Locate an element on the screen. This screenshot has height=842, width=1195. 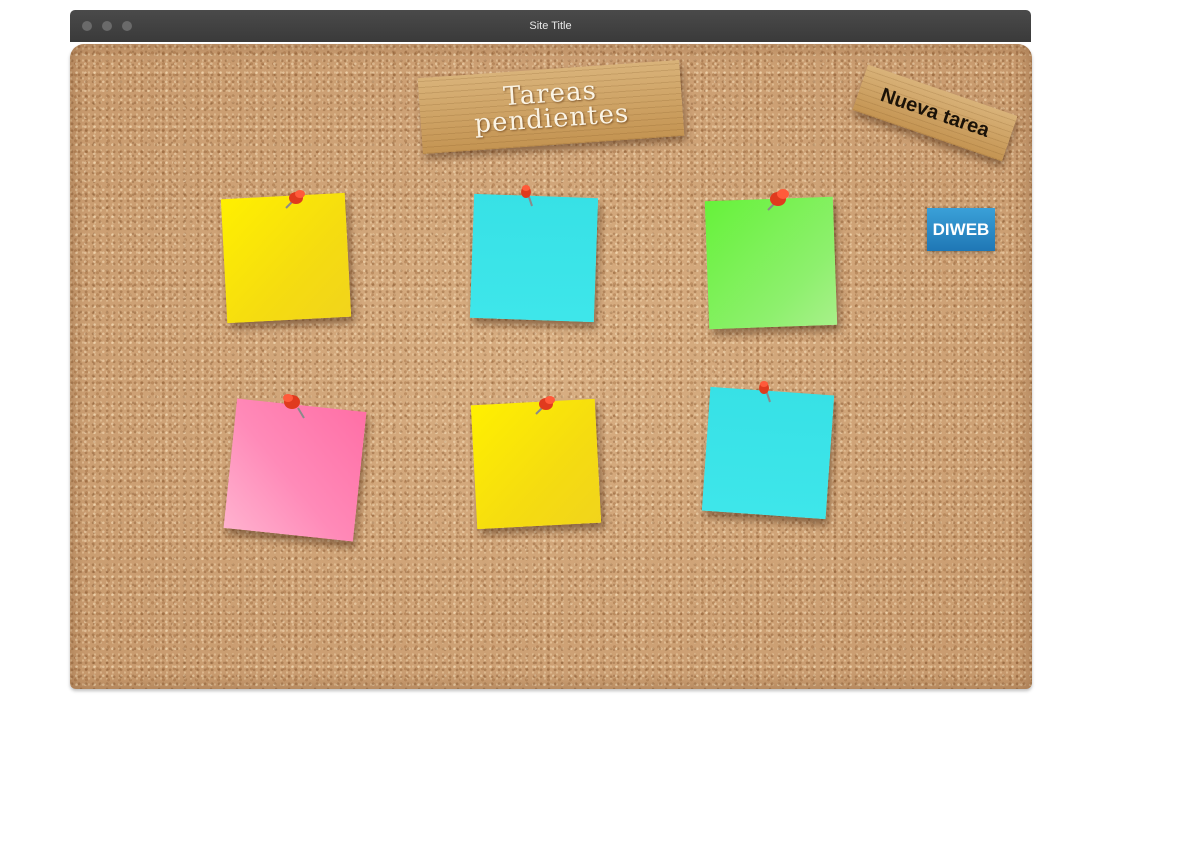
window-title: Site Title is located at coordinates (550, 26).